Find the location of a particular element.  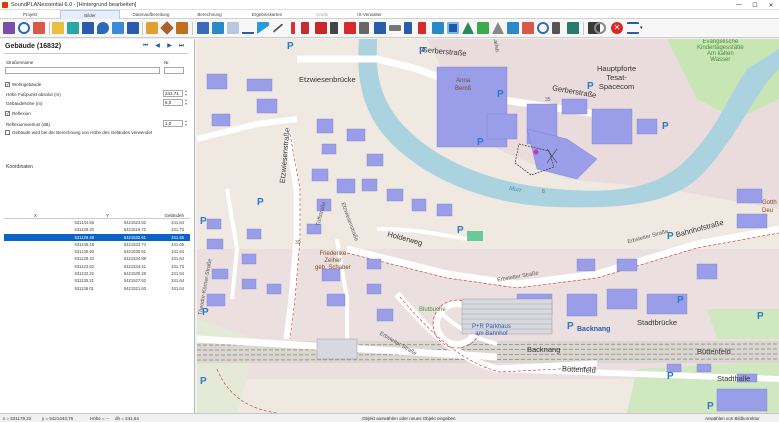

label-friederike: Friederike Zeiher geb. Schaber is located at coordinates (333, 261).